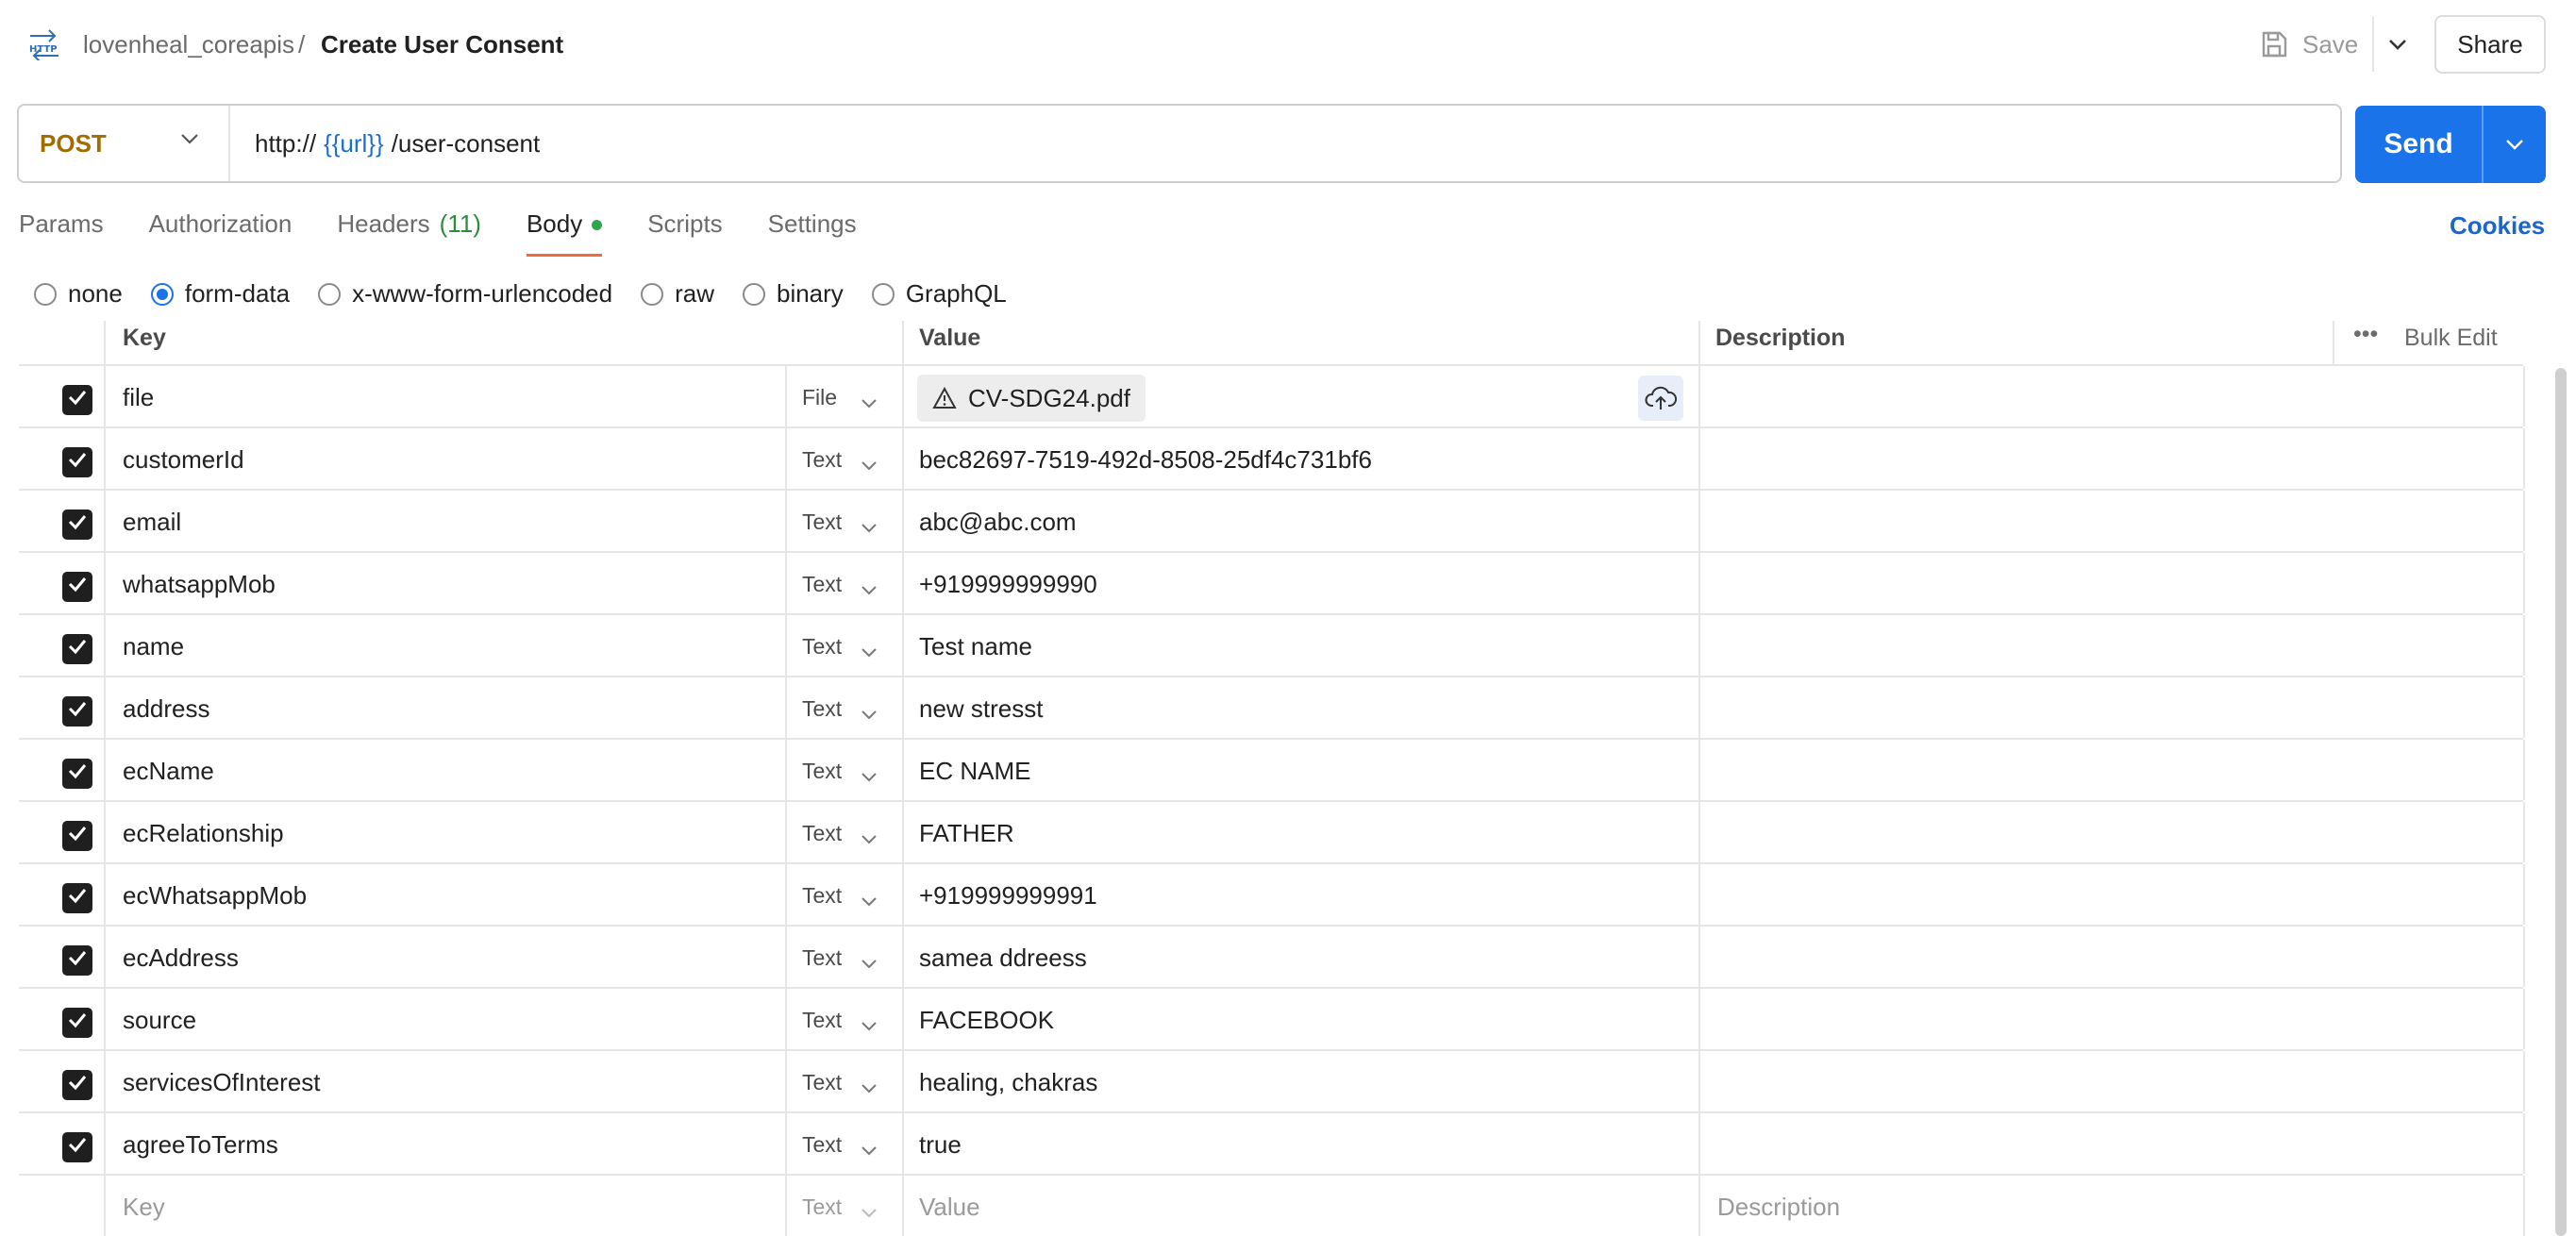 Image resolution: width=2576 pixels, height=1236 pixels. I want to click on file-chip: CV-SDG24.pdf, so click(1031, 398).